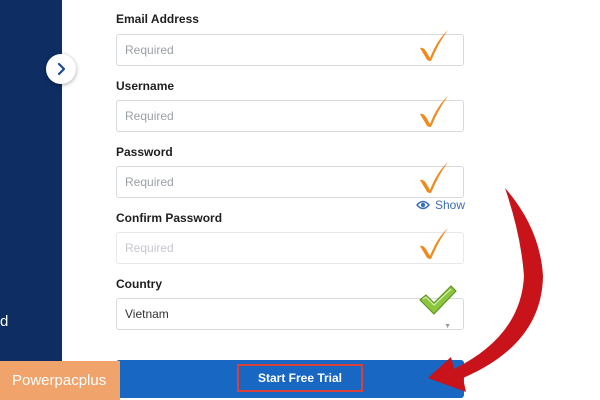 This screenshot has height=400, width=600. What do you see at coordinates (290, 116) in the screenshot?
I see `username-field: Required` at bounding box center [290, 116].